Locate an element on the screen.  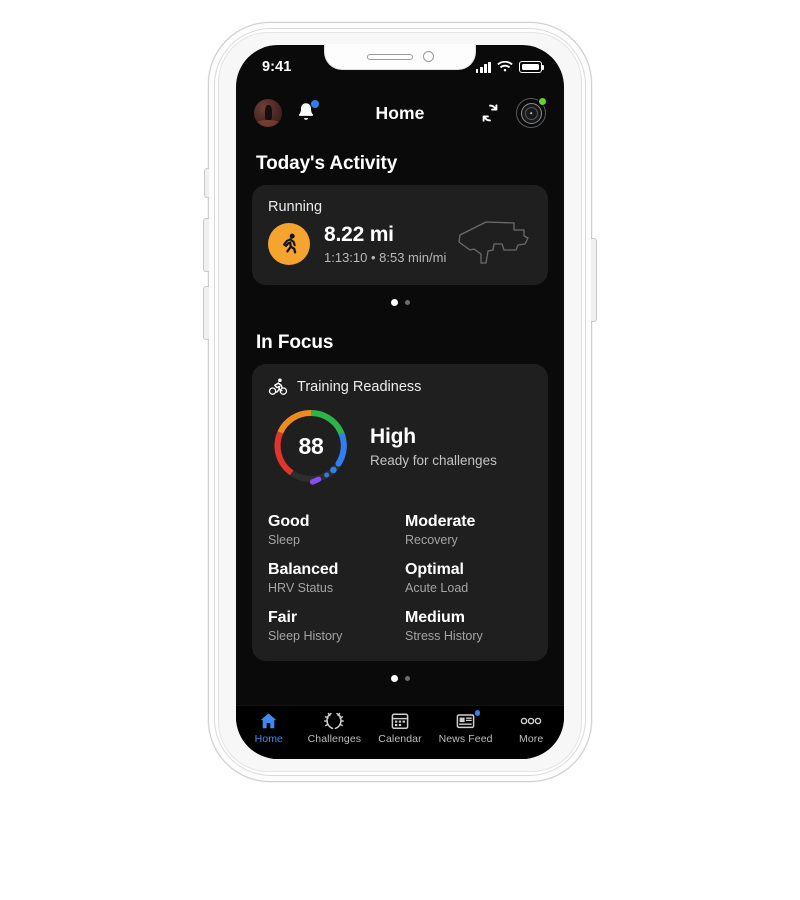
phone-notch is located at coordinates (400, 57).